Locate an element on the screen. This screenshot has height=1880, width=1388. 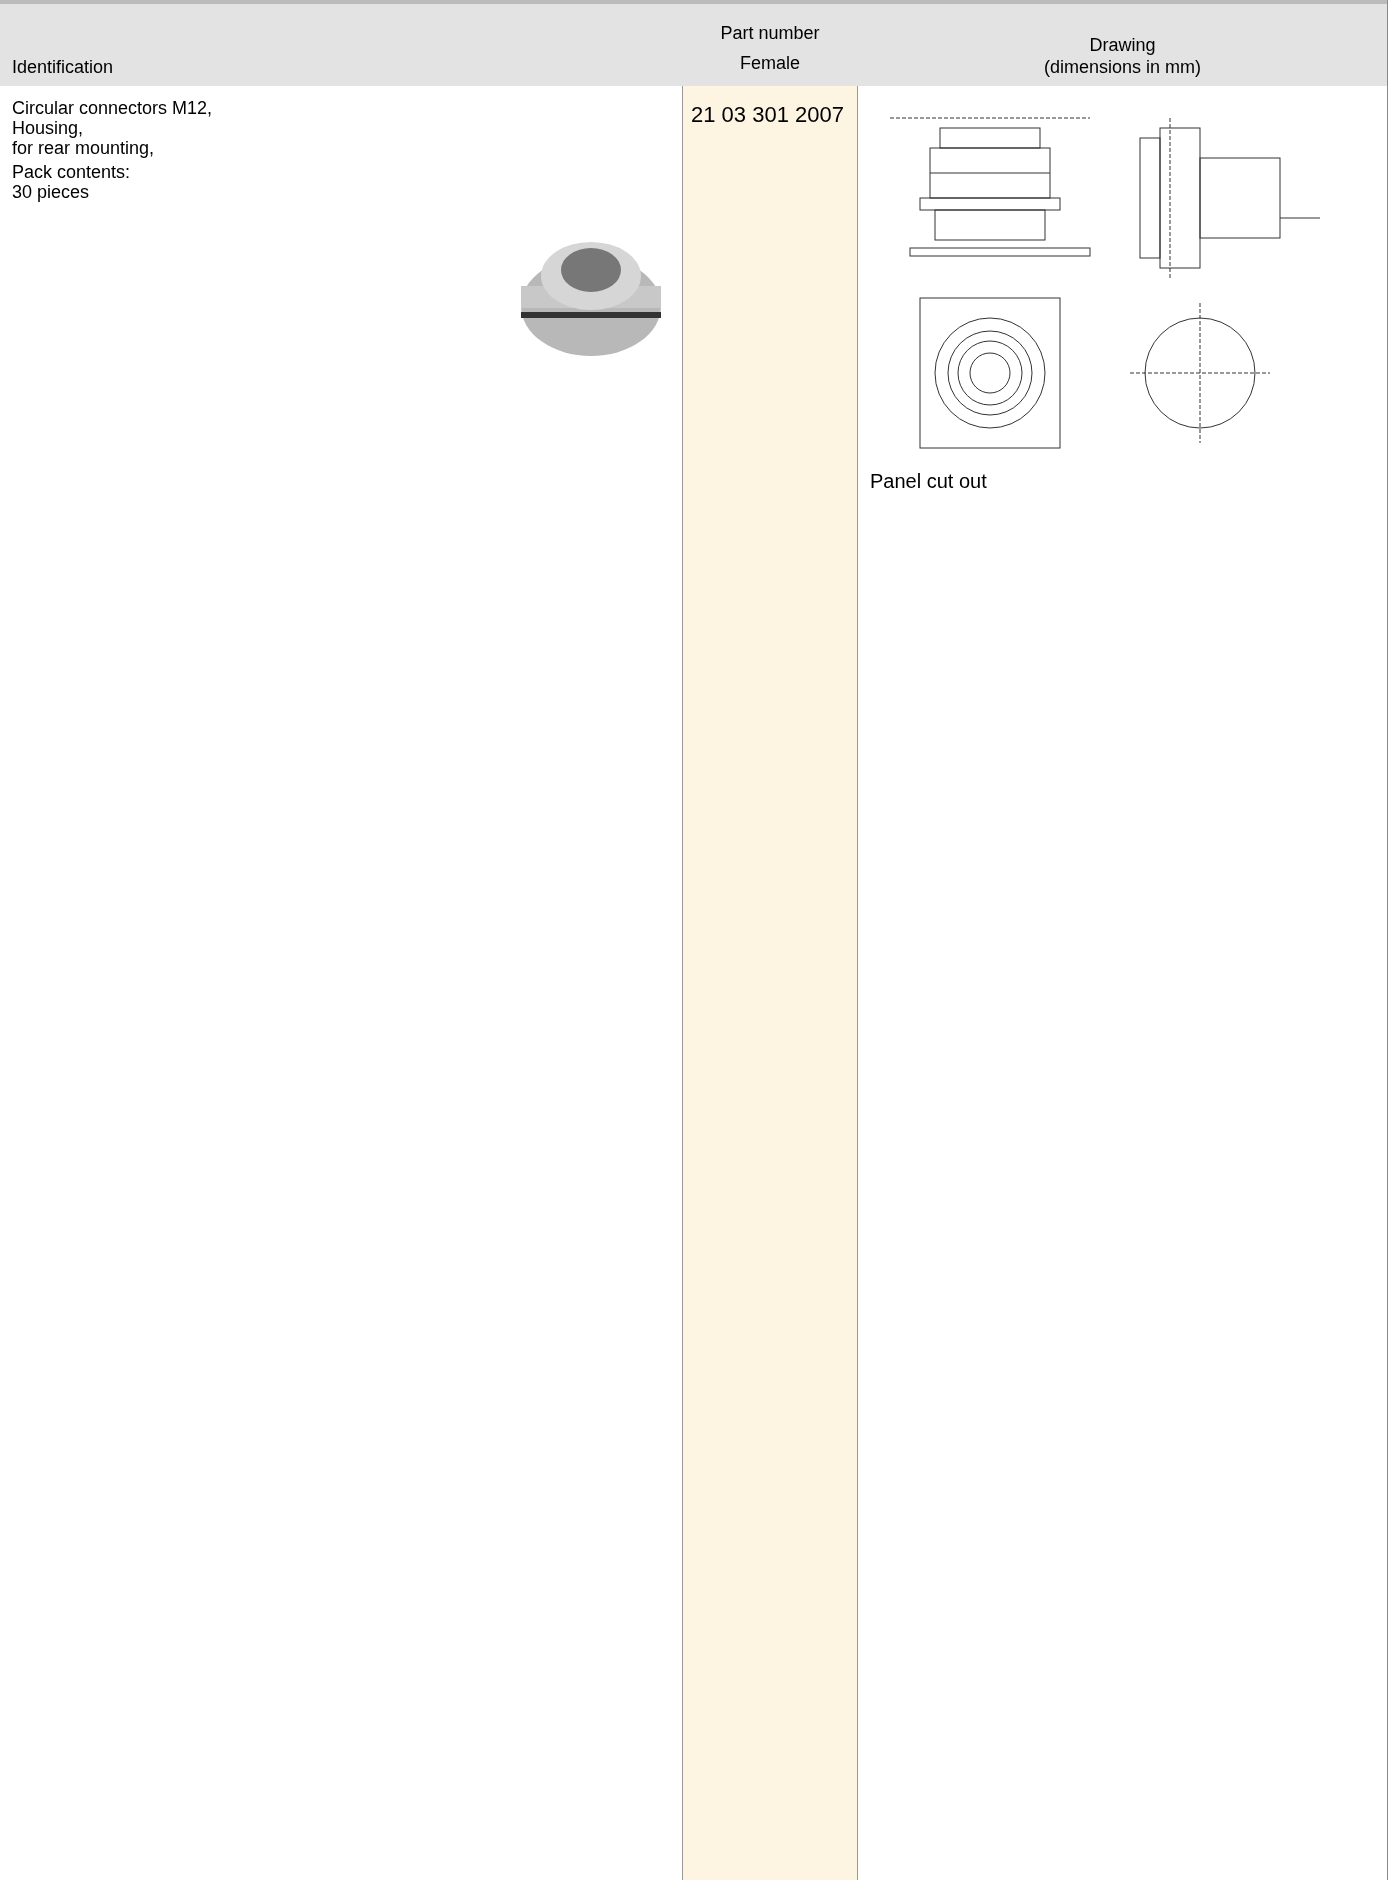
identification-text: Circular connectors M12, is located at coordinates (113, 108).